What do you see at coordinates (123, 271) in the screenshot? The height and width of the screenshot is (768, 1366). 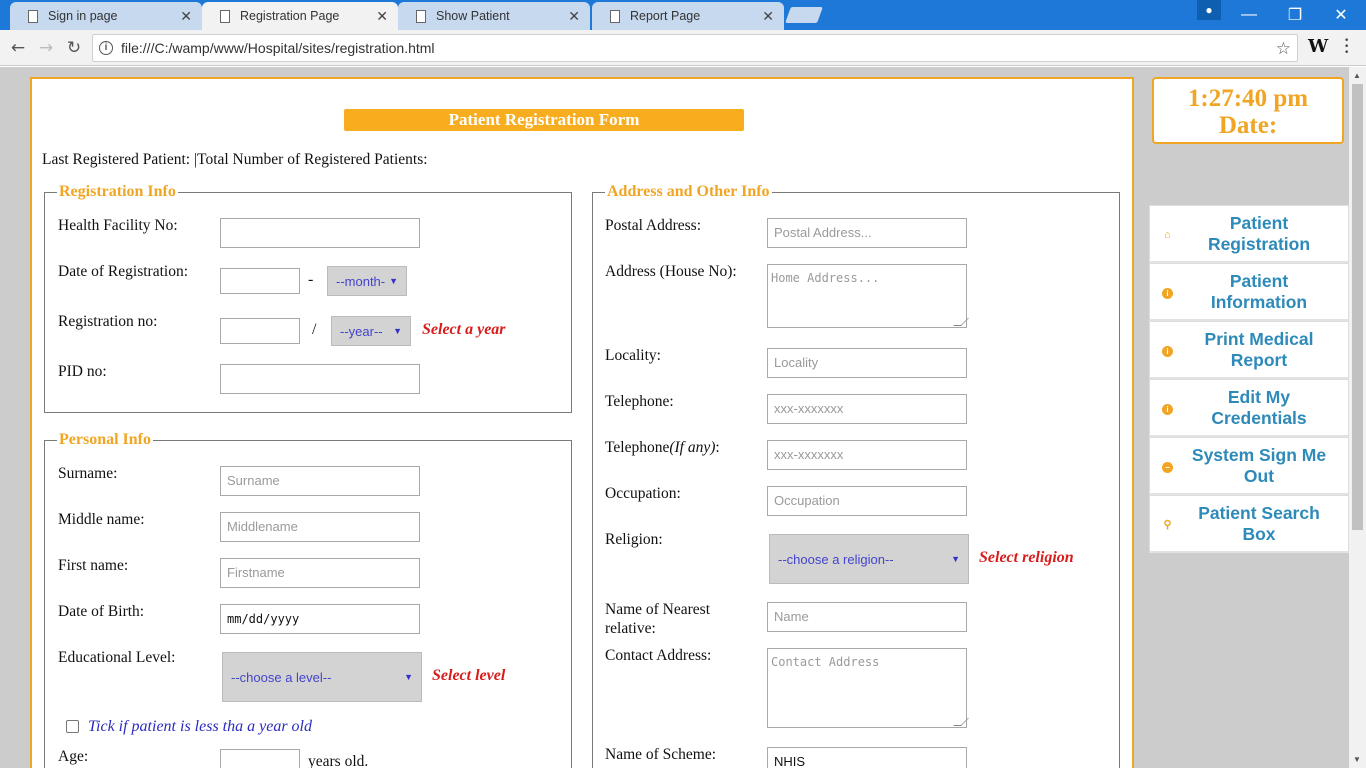 I see `date-of-registration-label: Date of Registration:` at bounding box center [123, 271].